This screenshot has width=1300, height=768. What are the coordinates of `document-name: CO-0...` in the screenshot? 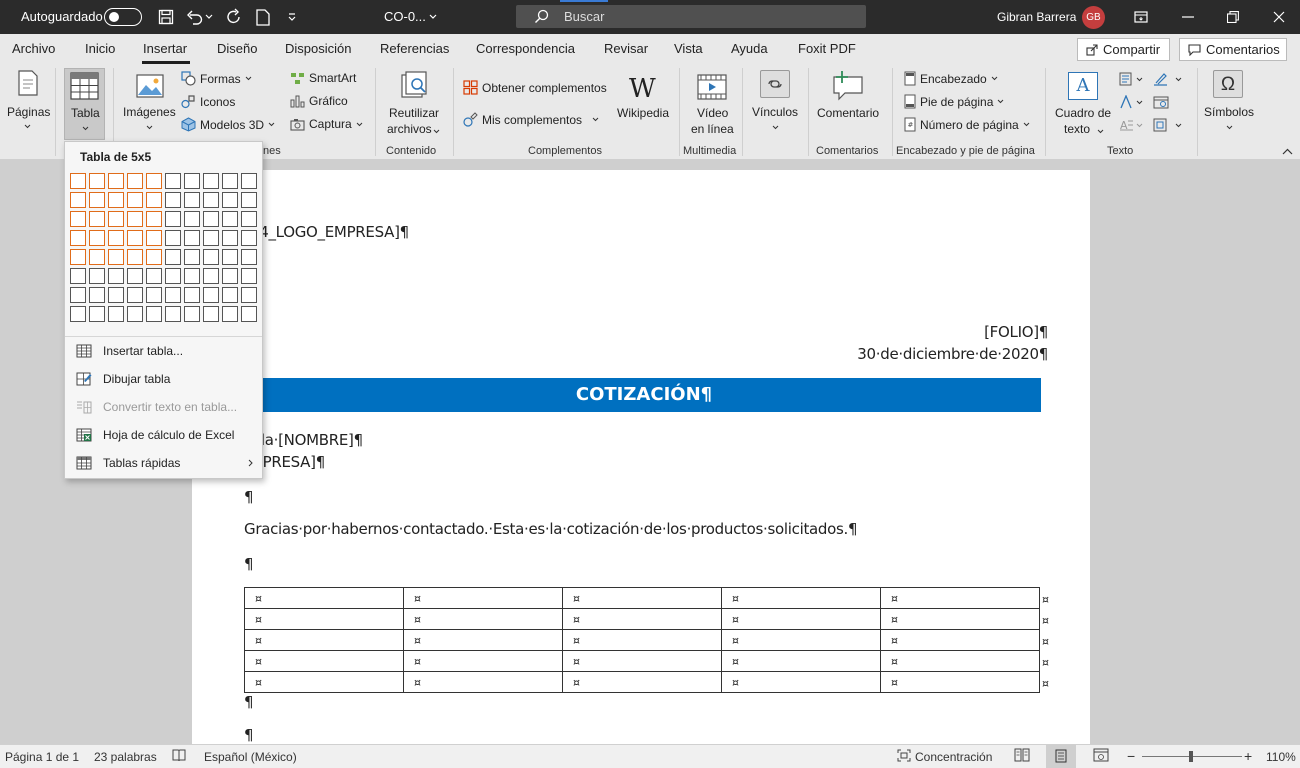 It's located at (405, 16).